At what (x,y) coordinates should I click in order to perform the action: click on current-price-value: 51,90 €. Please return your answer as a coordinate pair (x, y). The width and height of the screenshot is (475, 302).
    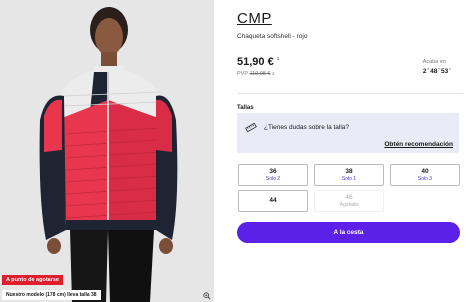
    Looking at the image, I should click on (255, 62).